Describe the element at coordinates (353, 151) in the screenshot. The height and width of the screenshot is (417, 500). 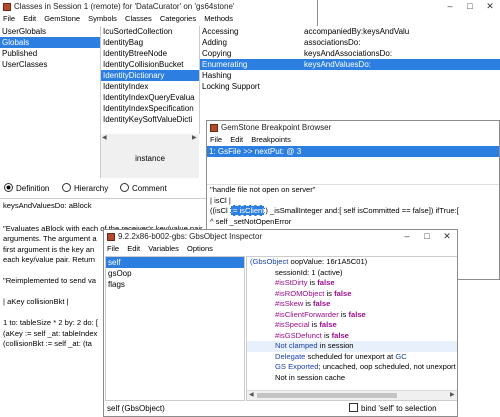
I see `breakpoint-item: 1: GsFile >> nextPut: @ 3` at that location.